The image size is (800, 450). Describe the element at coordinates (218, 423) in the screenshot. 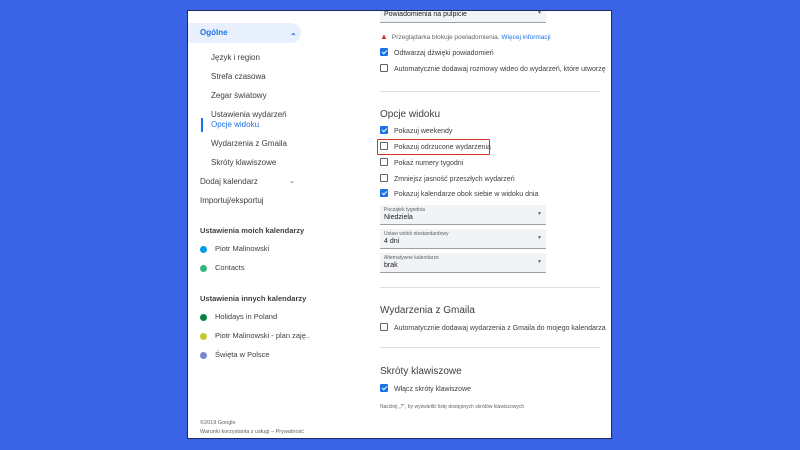

I see `footer-copyright: ©2019 Google` at that location.